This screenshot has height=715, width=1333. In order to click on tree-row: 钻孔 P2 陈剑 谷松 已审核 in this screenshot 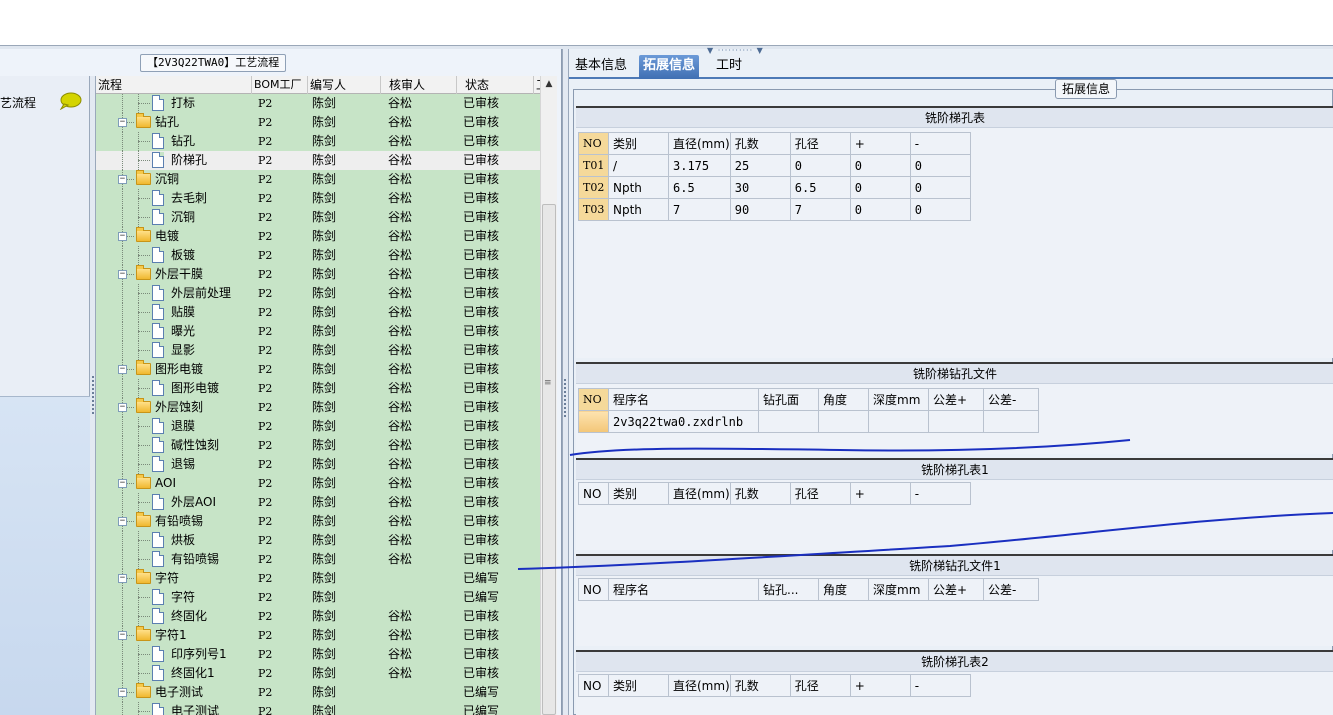, I will do `click(318, 141)`.